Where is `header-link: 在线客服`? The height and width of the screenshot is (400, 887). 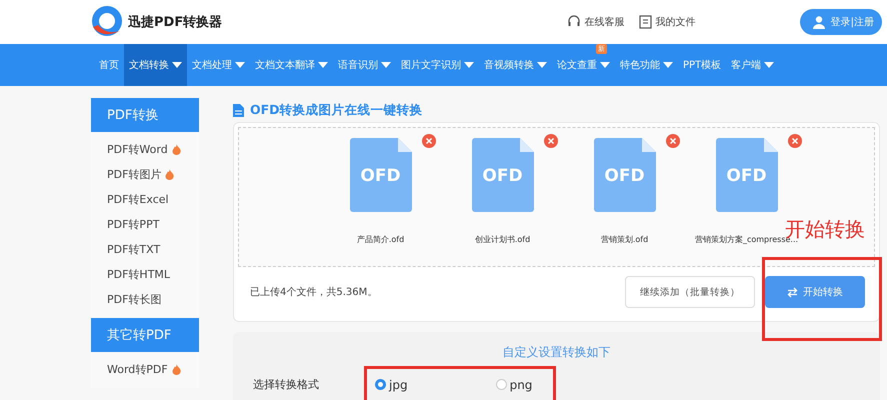 header-link: 在线客服 is located at coordinates (595, 22).